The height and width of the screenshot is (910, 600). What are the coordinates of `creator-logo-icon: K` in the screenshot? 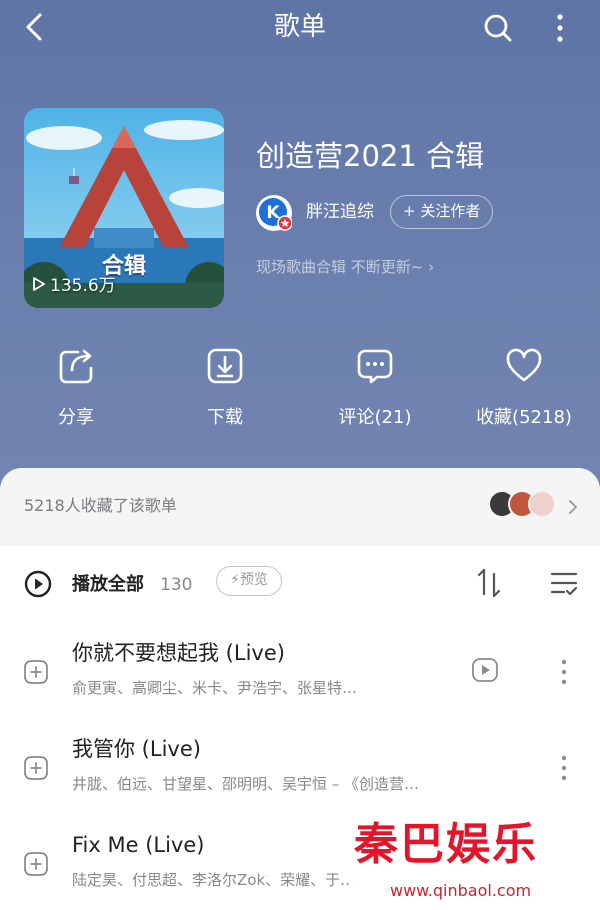 It's located at (275, 213).